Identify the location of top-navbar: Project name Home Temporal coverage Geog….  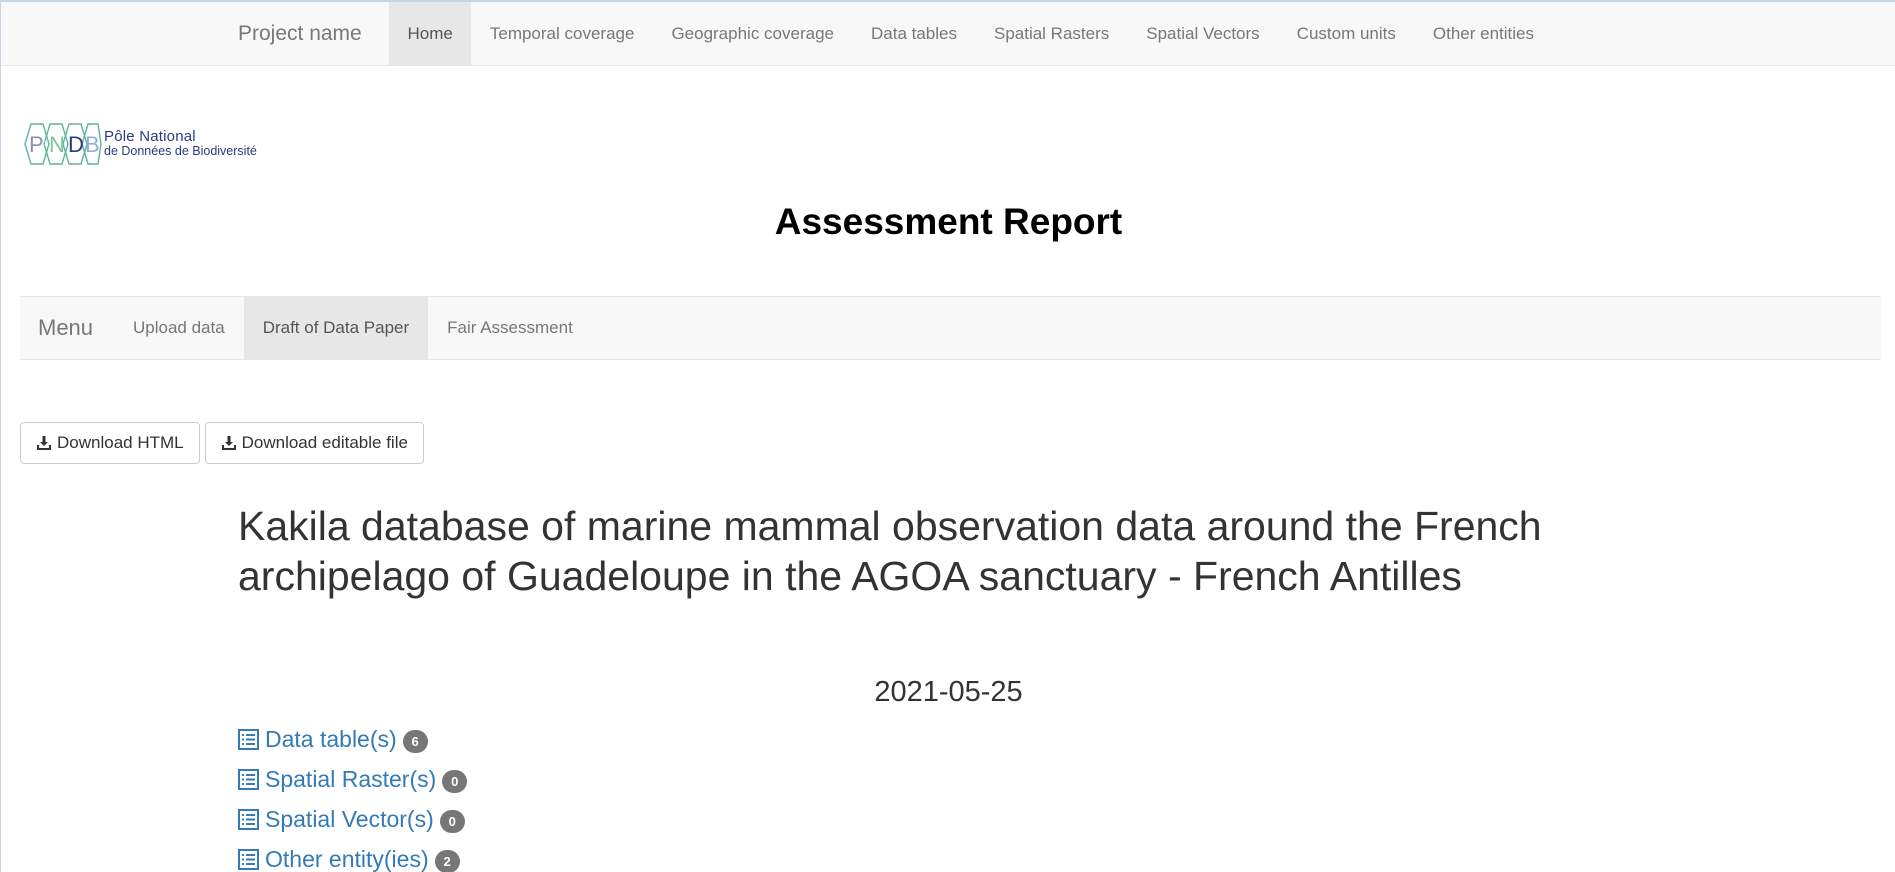
(948, 34).